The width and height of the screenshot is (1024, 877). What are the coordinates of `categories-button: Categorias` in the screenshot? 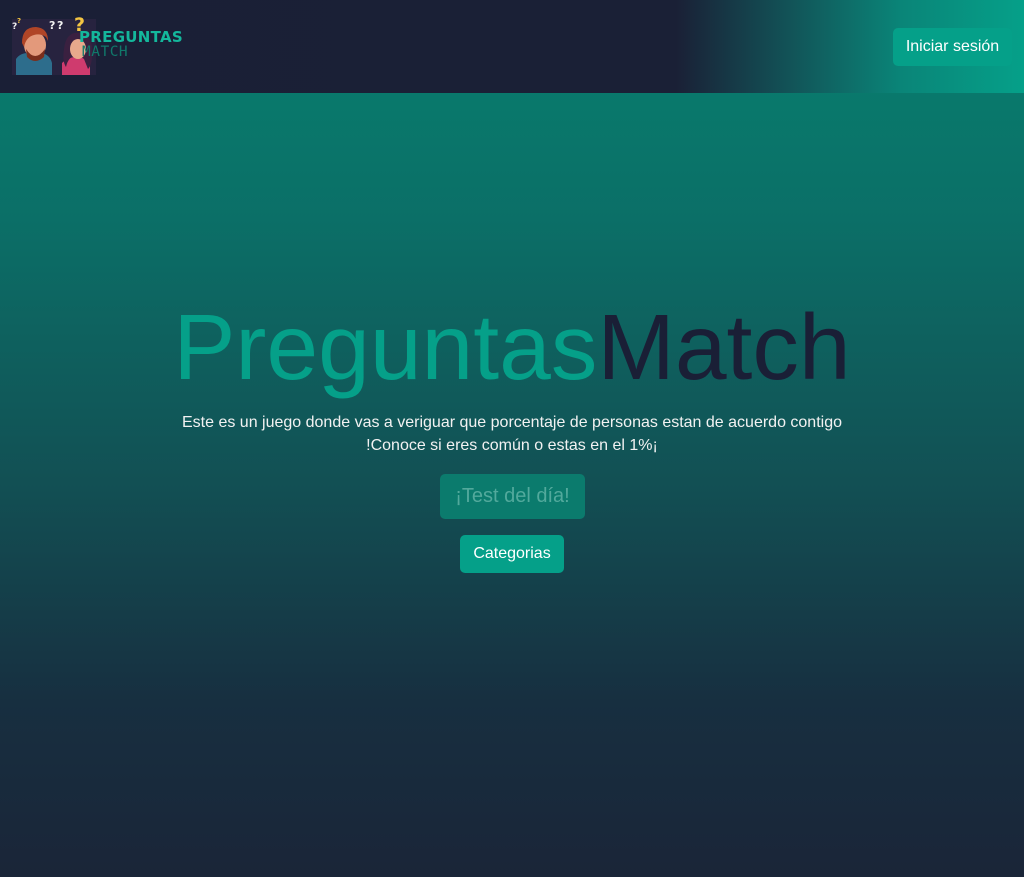 It's located at (512, 554).